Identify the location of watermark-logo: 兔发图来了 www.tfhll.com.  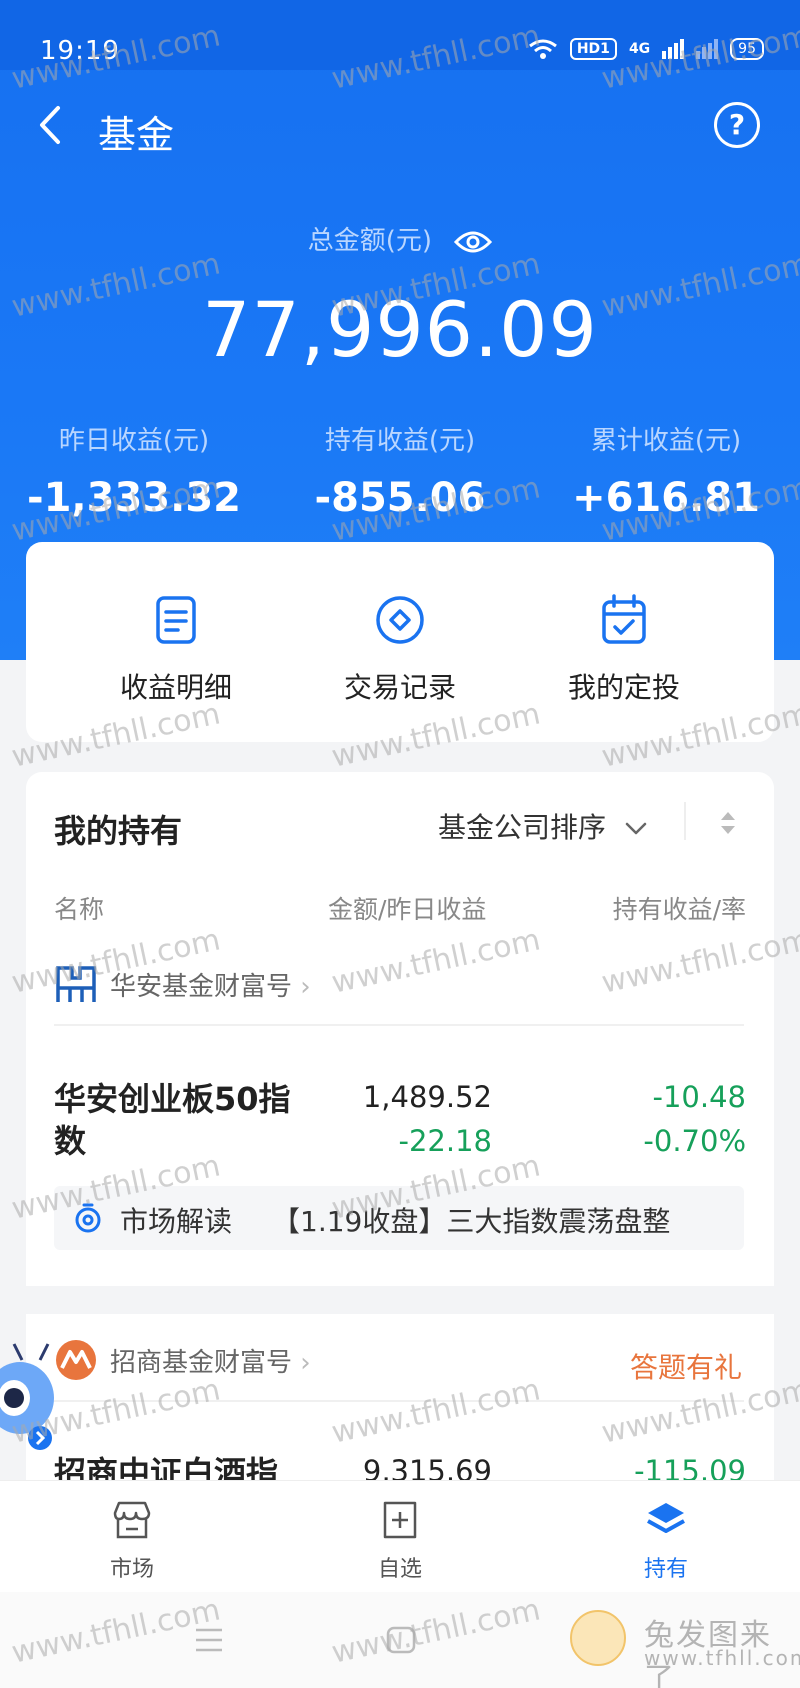
(680, 1647).